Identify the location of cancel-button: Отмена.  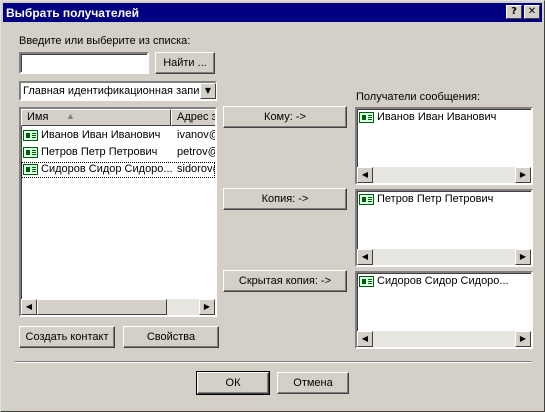
(313, 383).